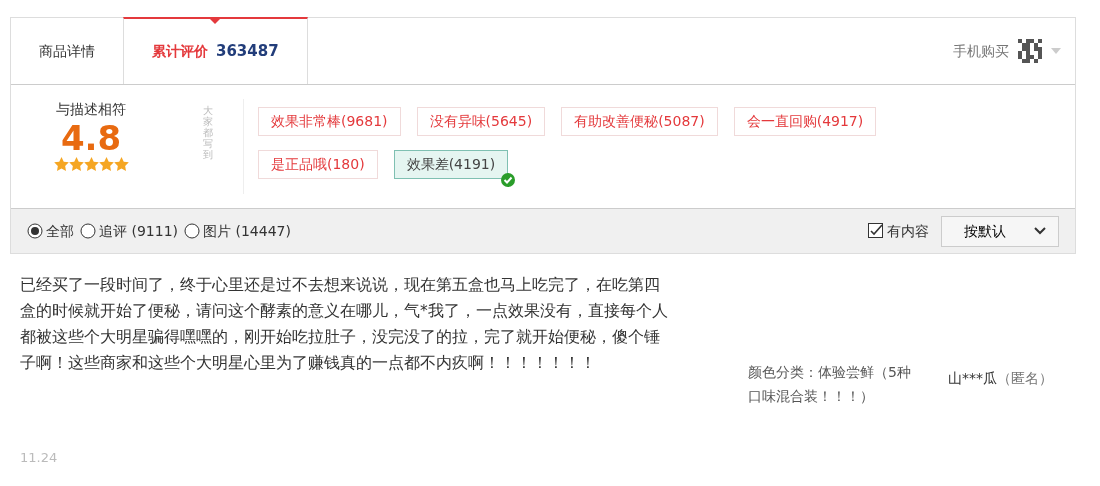 The image size is (1100, 486). I want to click on filter-radio: 全部, so click(50, 231).